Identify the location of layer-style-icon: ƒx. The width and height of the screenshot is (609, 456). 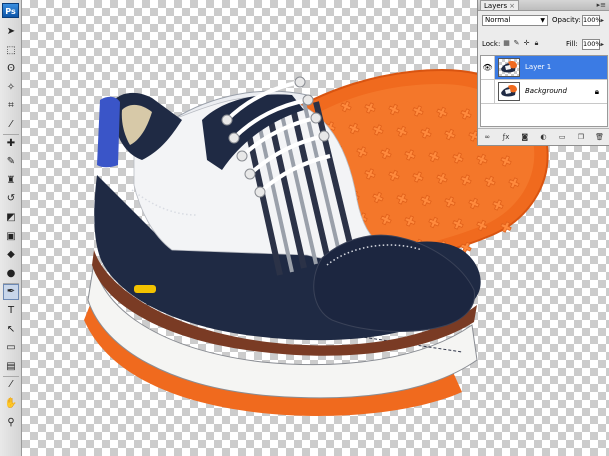
(506, 137).